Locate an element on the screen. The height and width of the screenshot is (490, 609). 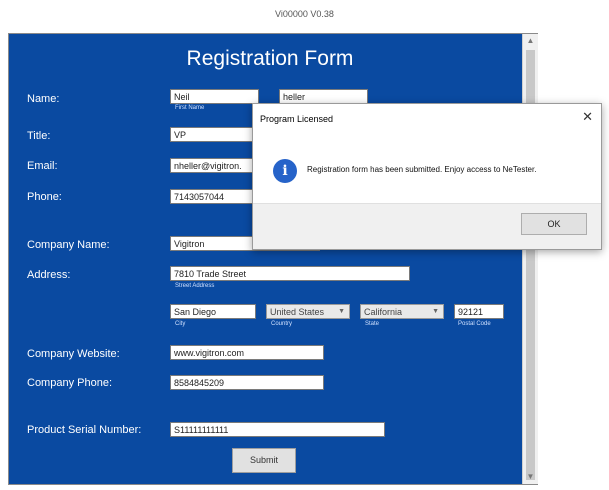
street-address-sublabel: Street Address is located at coordinates (195, 286).